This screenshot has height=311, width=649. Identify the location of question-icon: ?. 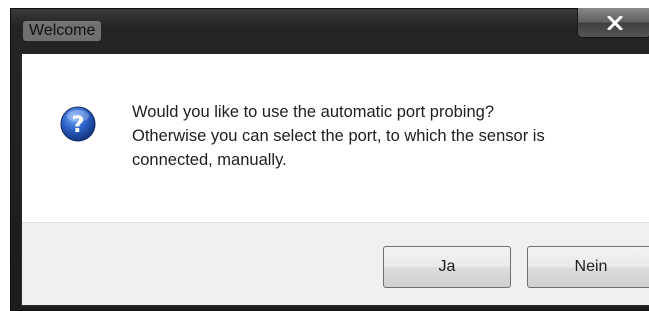
(78, 124).